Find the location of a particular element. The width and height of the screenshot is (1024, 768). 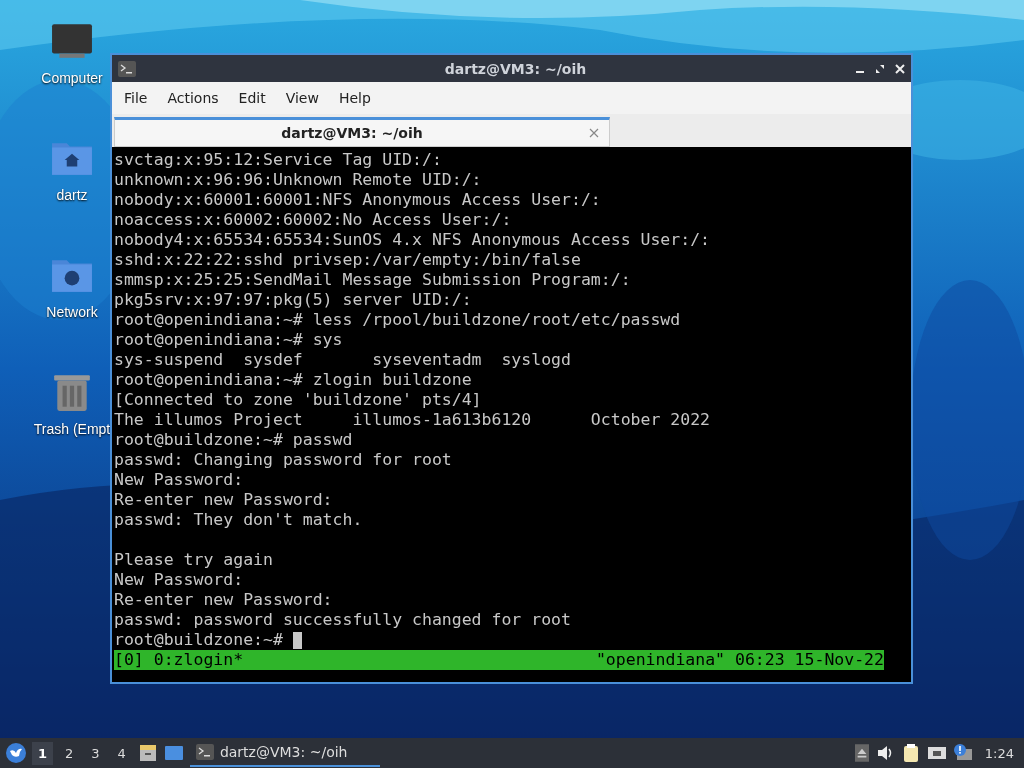

status-text: "openindiana" 06:23 15-Nov-22 is located at coordinates (739, 660).